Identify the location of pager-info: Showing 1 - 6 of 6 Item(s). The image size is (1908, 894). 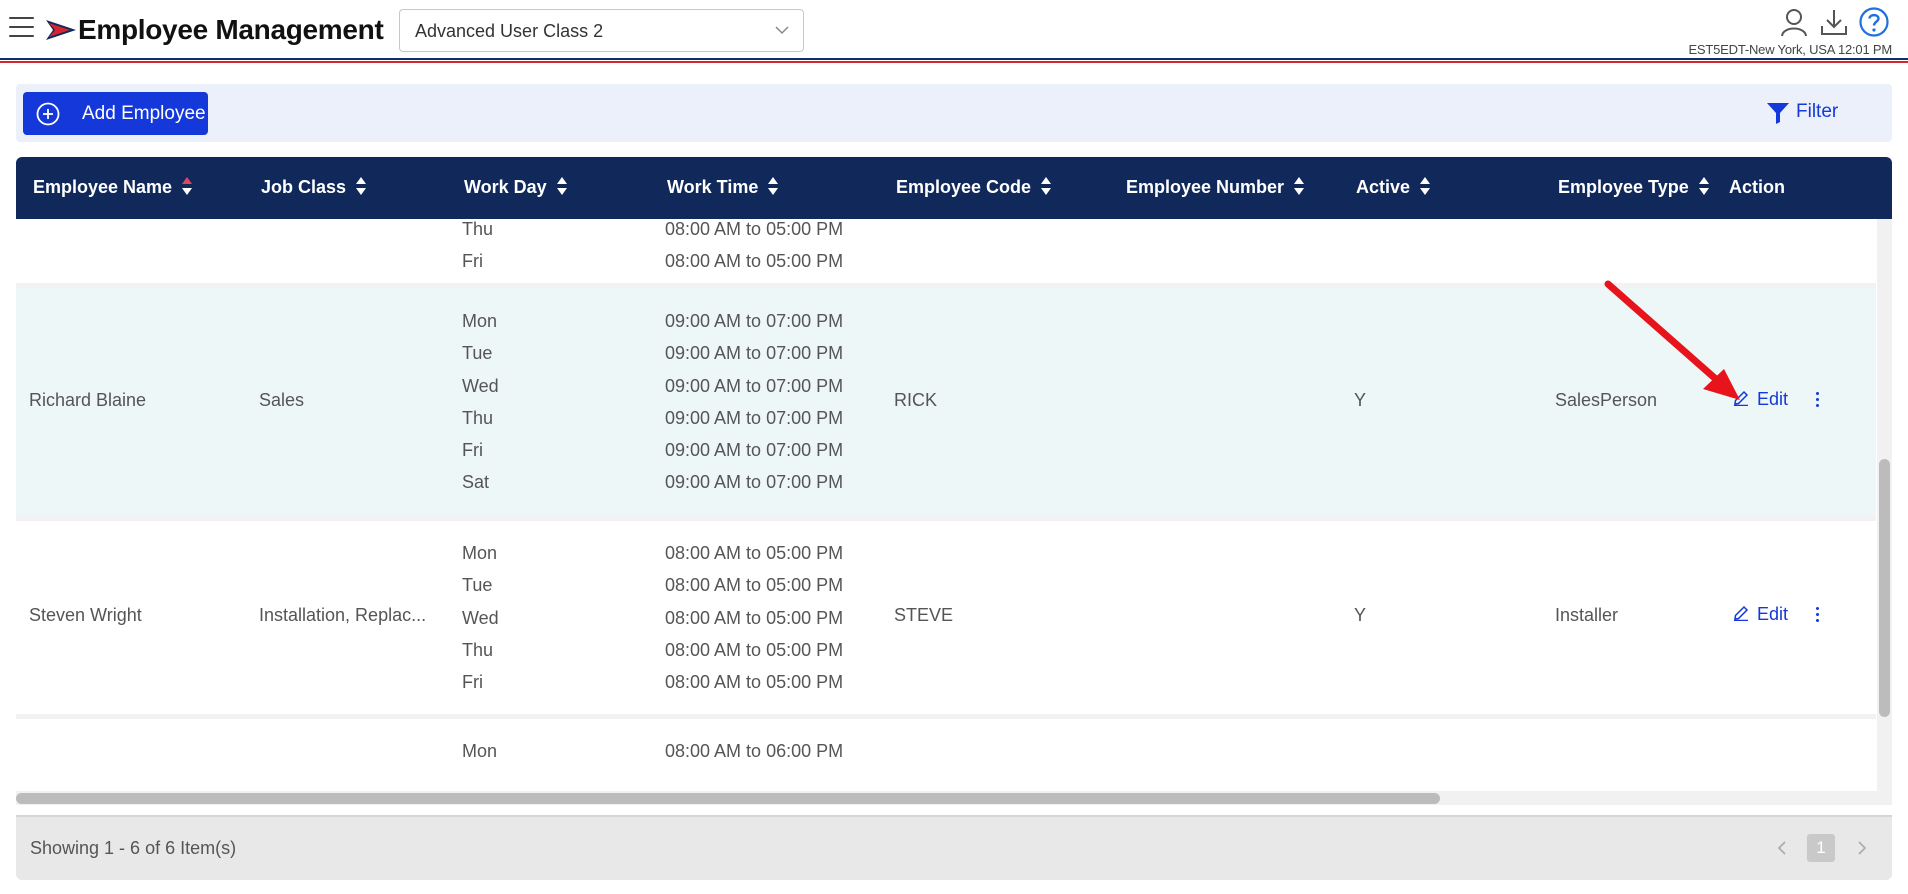
(133, 848).